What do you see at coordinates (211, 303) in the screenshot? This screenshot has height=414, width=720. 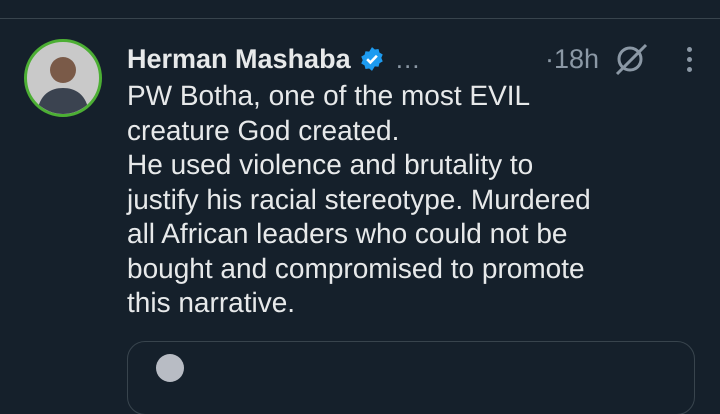 I see `post-text-line: this narrative.` at bounding box center [211, 303].